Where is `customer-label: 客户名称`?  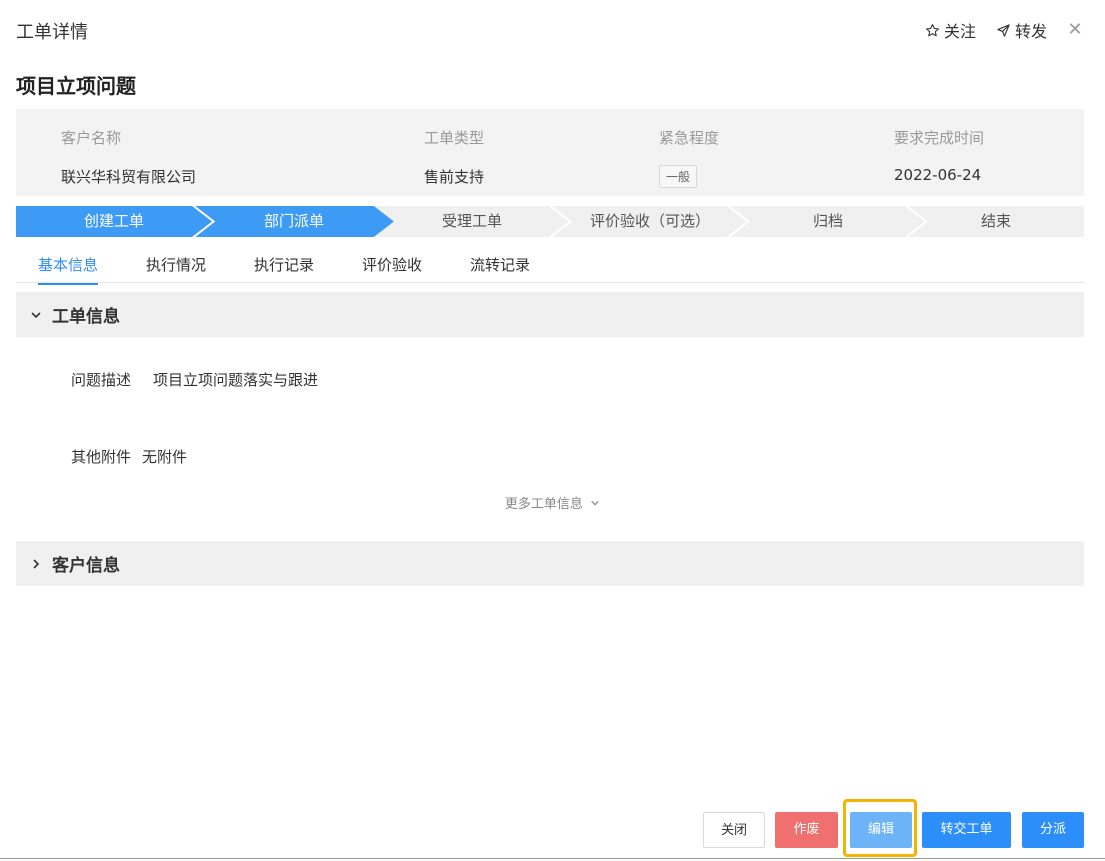 customer-label: 客户名称 is located at coordinates (91, 138).